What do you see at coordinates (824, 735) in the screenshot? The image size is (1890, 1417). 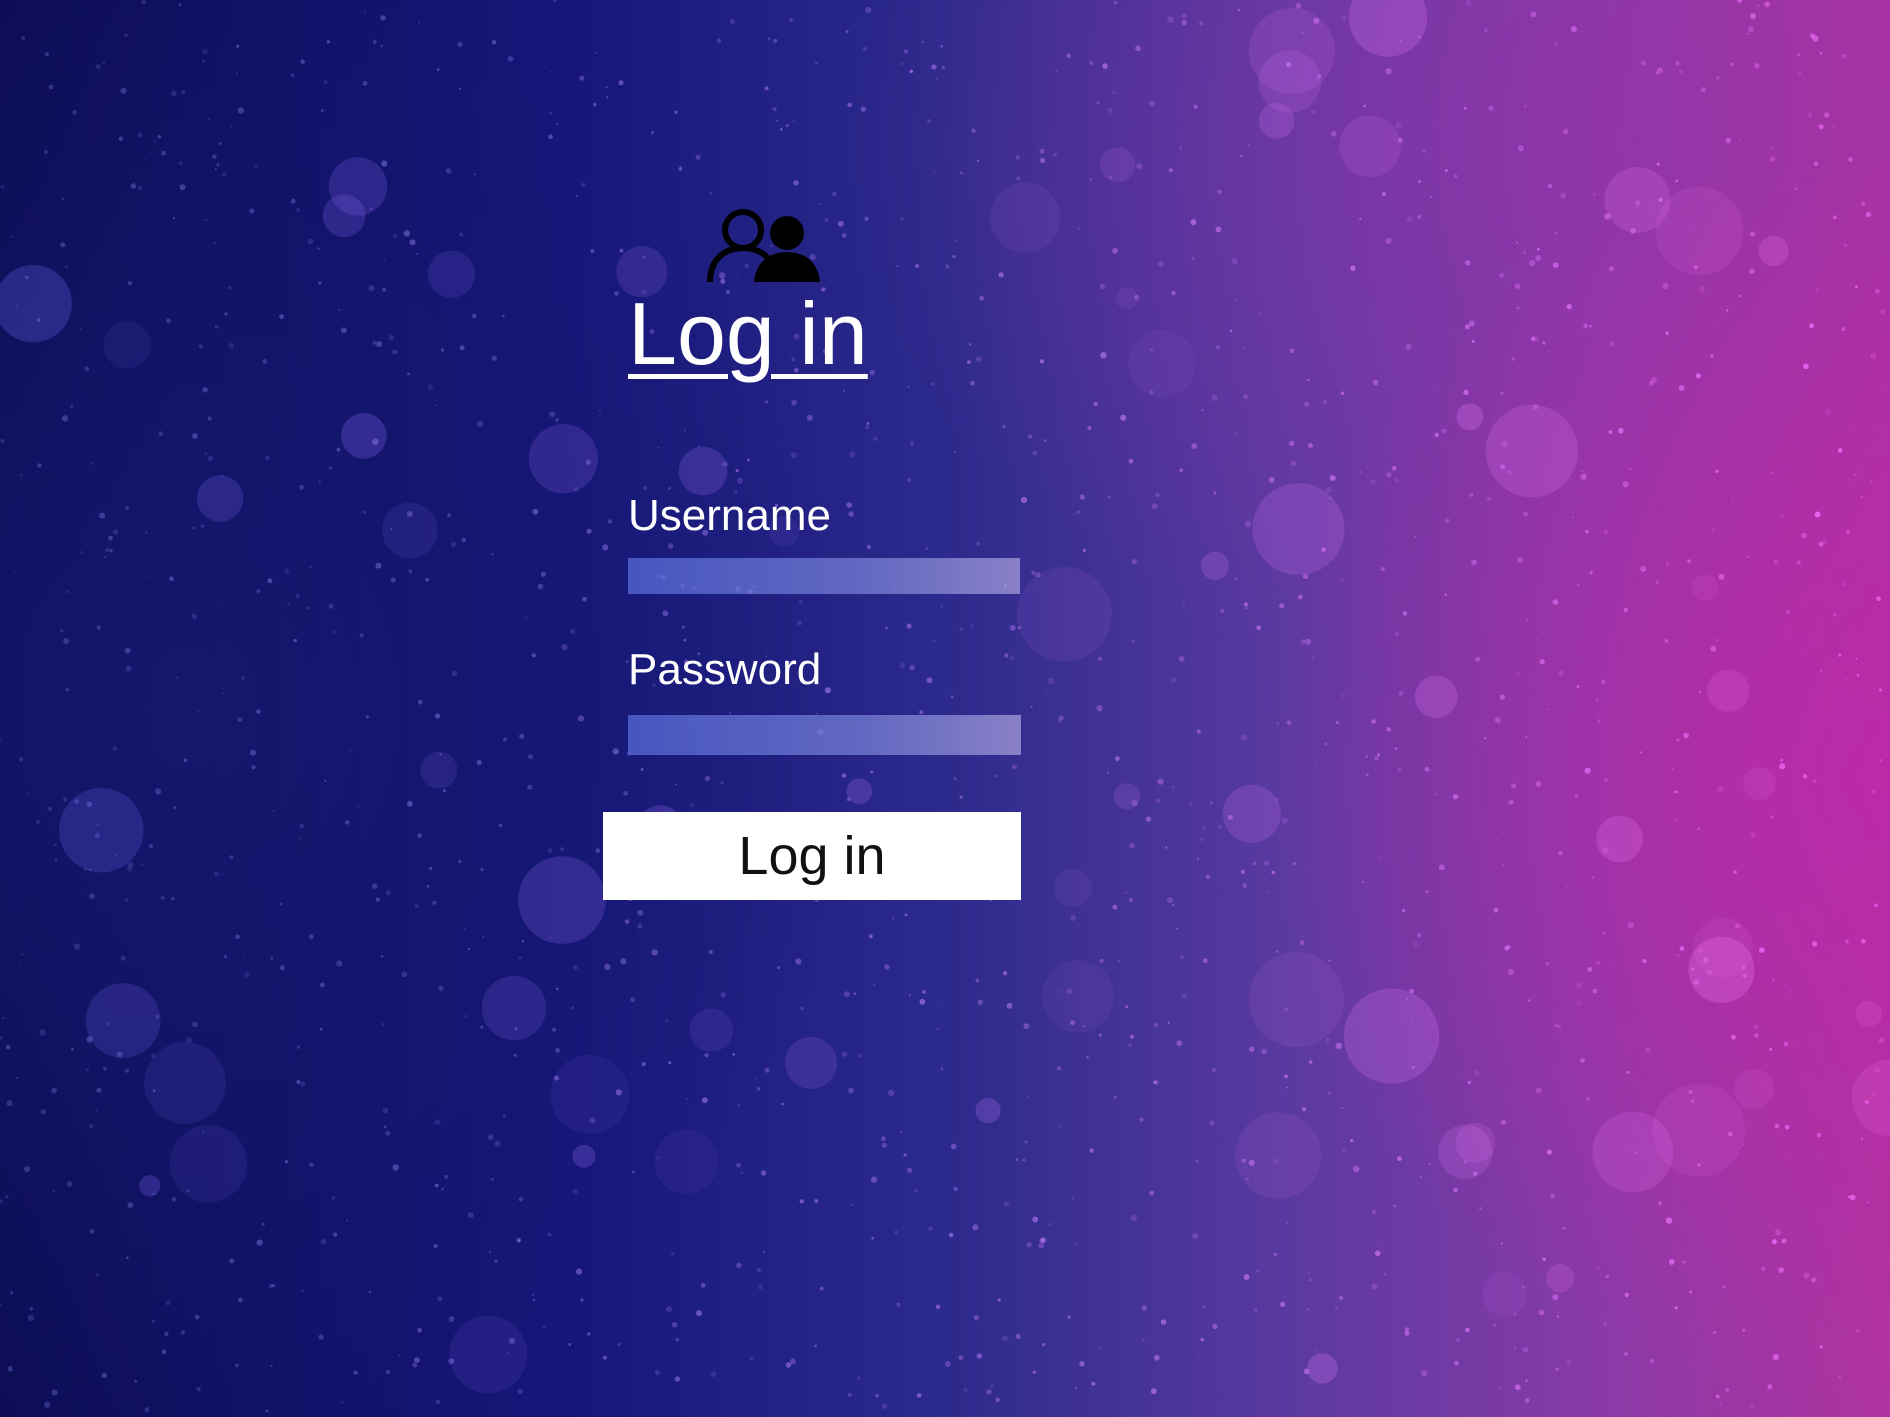 I see `password-input` at bounding box center [824, 735].